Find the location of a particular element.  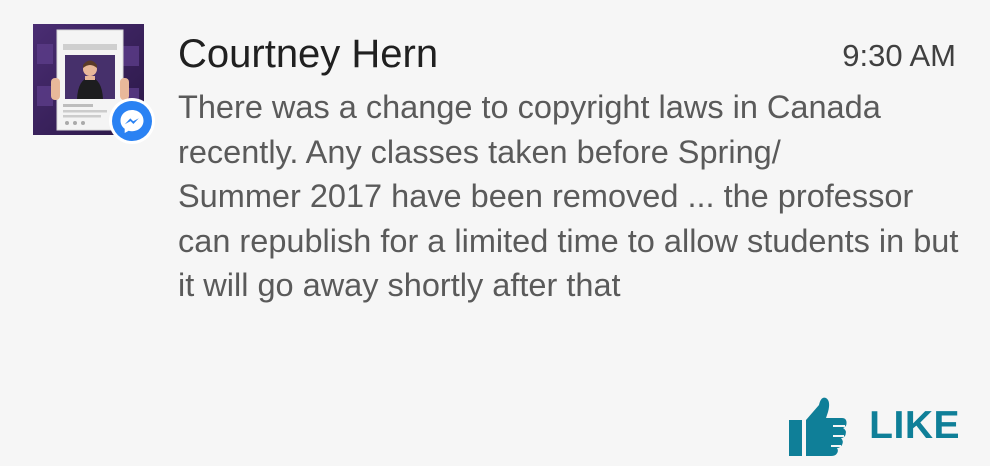

avatar-container is located at coordinates (94, 84).